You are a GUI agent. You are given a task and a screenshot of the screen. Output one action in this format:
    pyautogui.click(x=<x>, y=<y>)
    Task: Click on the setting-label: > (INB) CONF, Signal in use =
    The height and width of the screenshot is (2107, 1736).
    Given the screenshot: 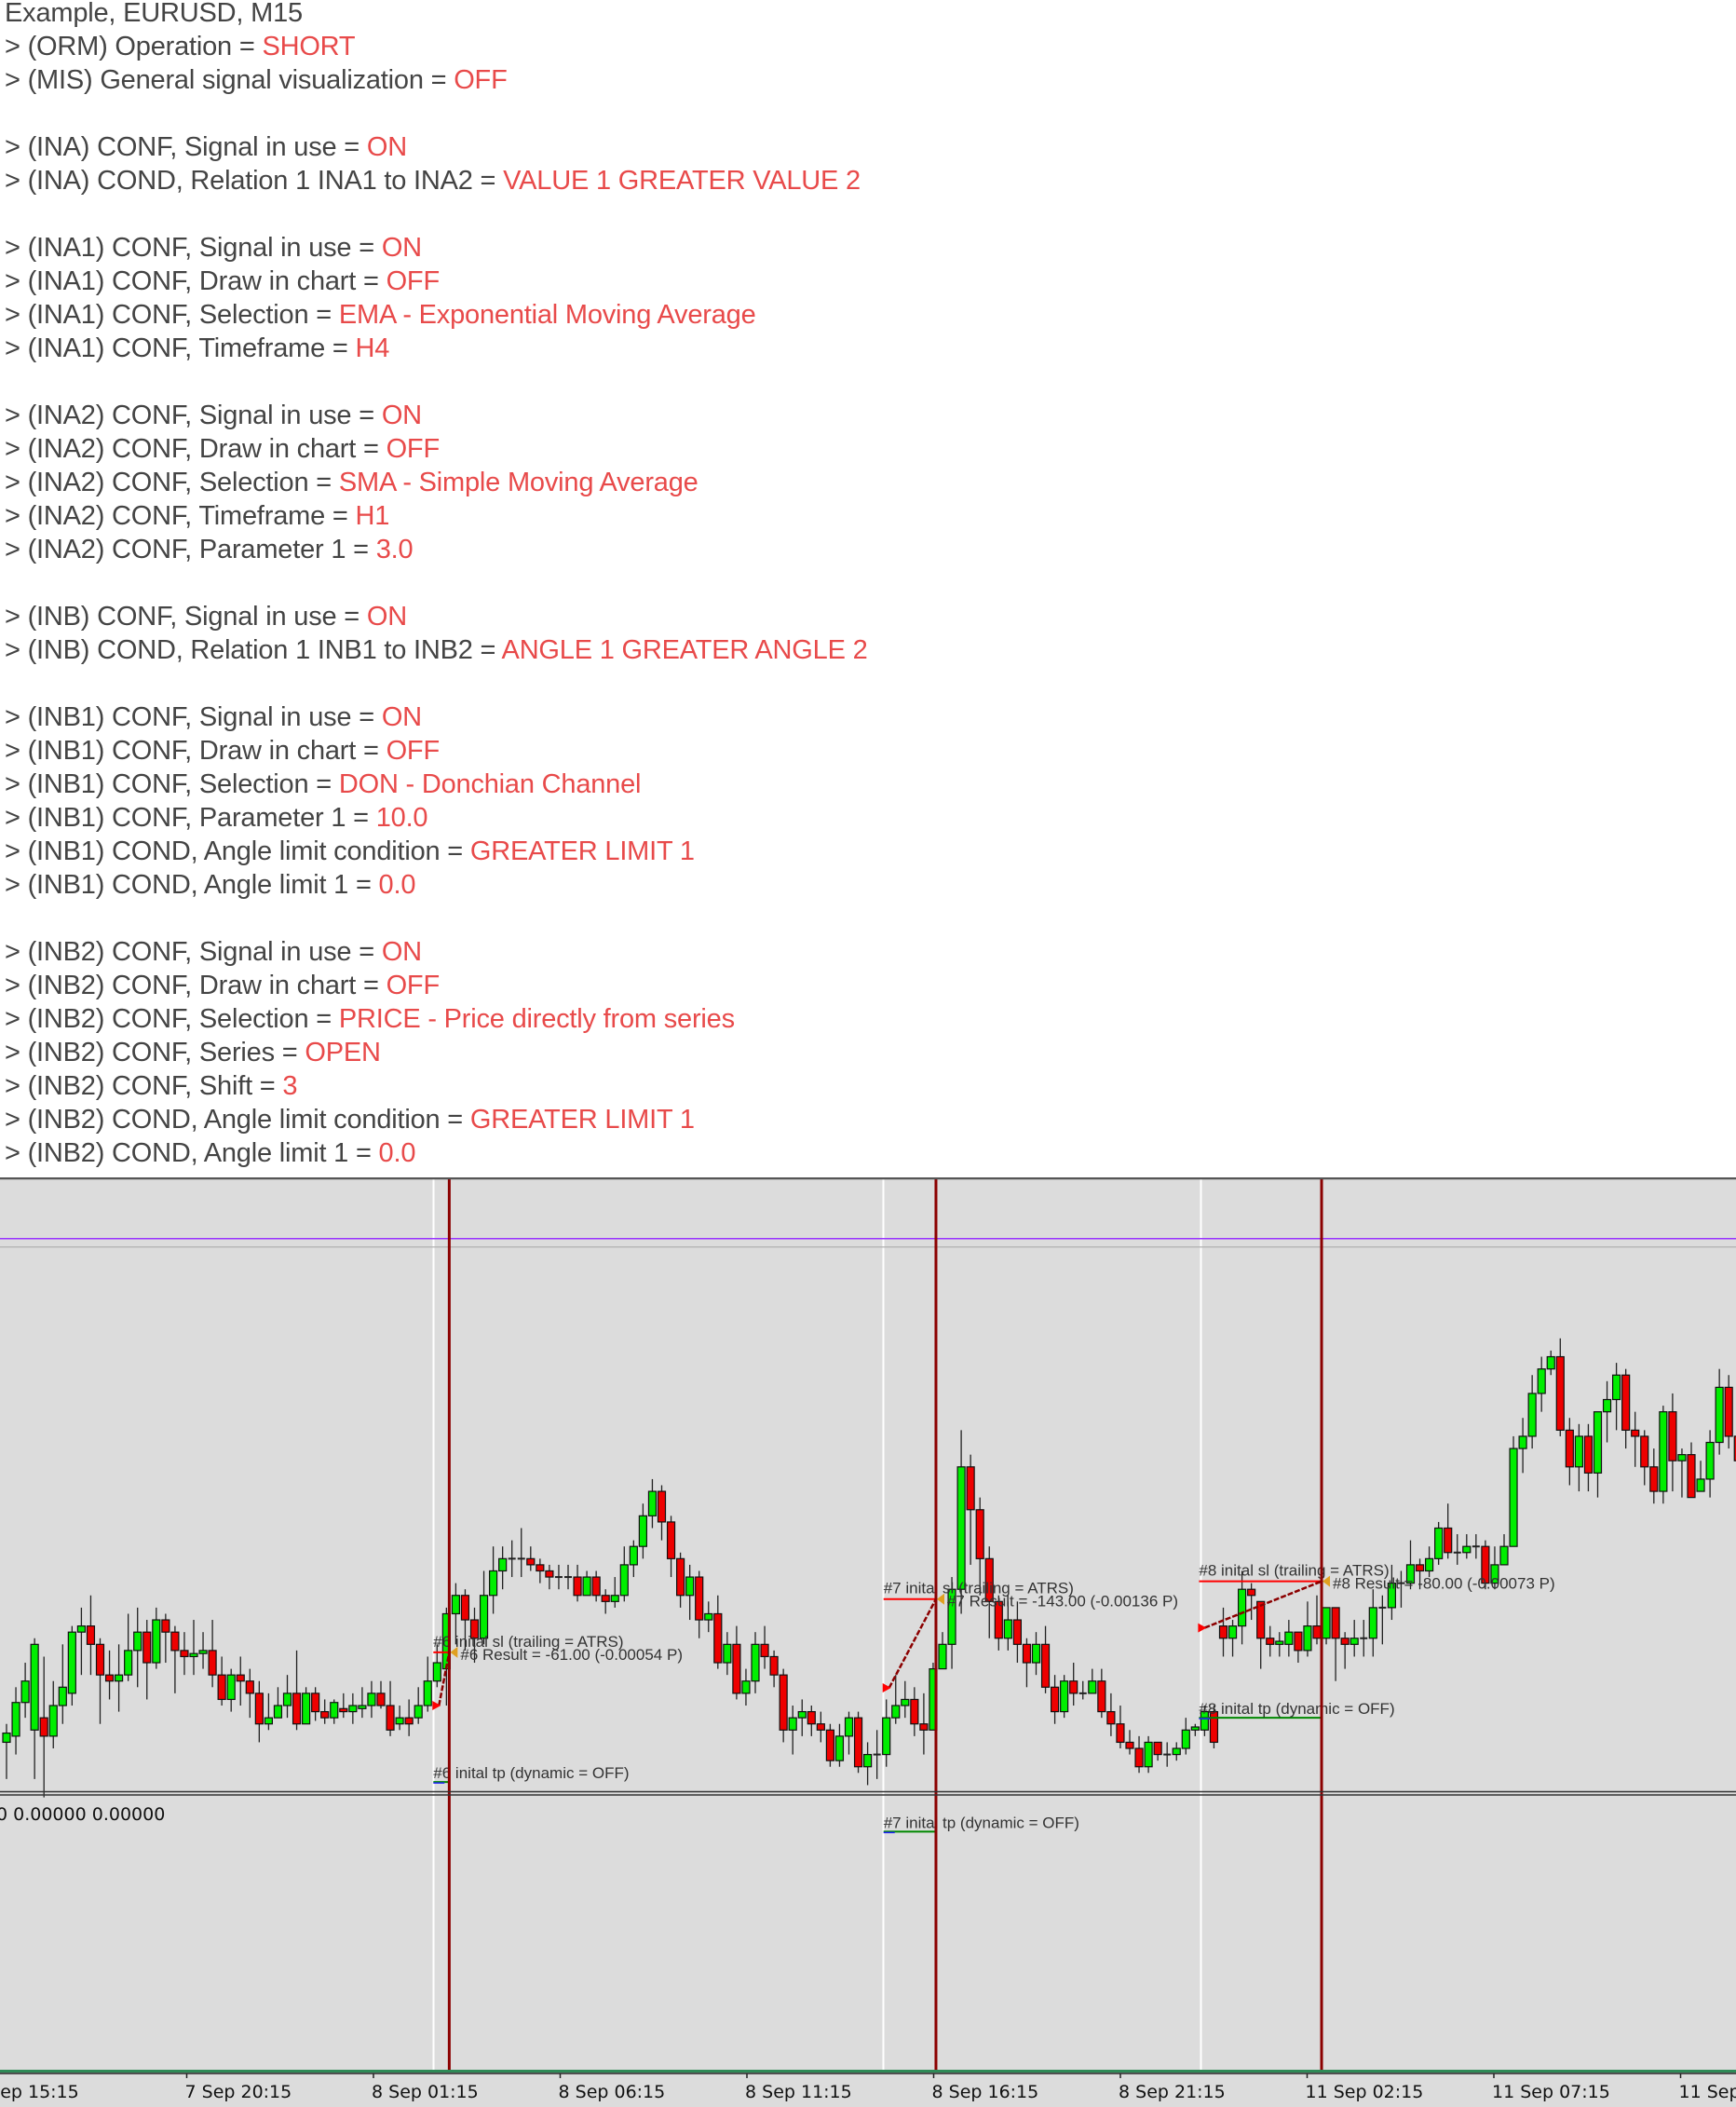 What is the action you would take?
    pyautogui.click(x=186, y=617)
    